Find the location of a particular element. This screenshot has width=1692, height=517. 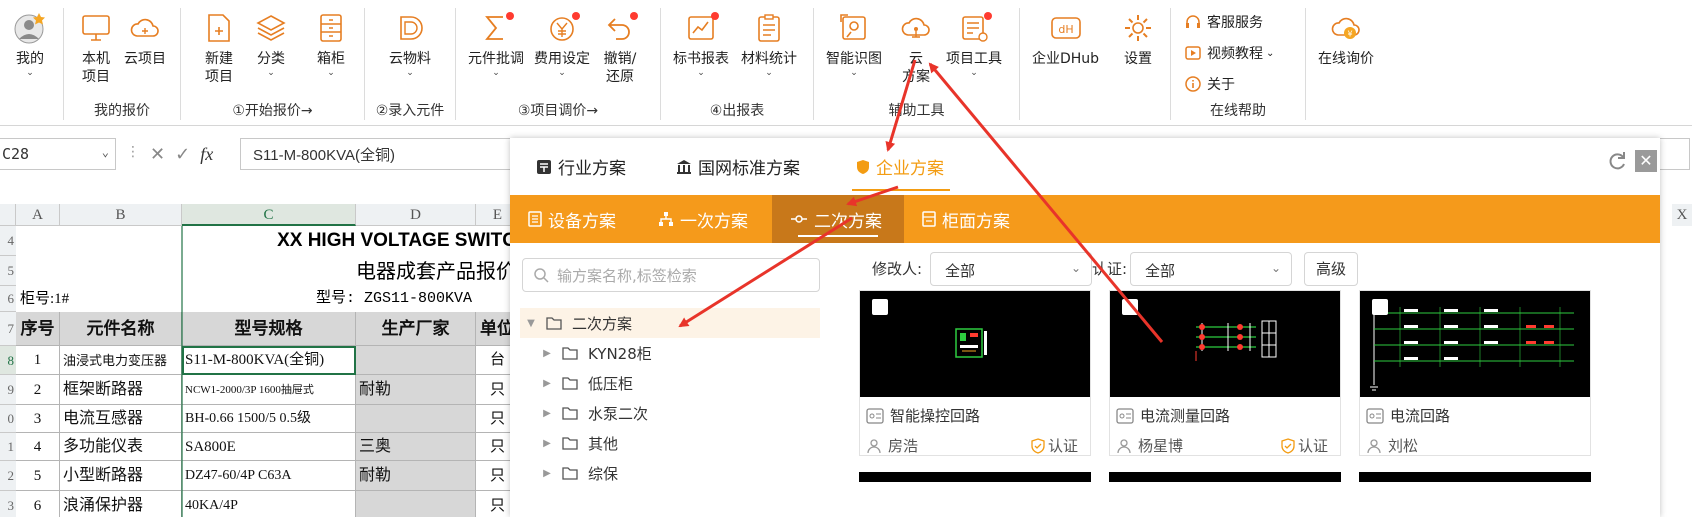

local-project-button: 本机 项目 is located at coordinates (96, 48).